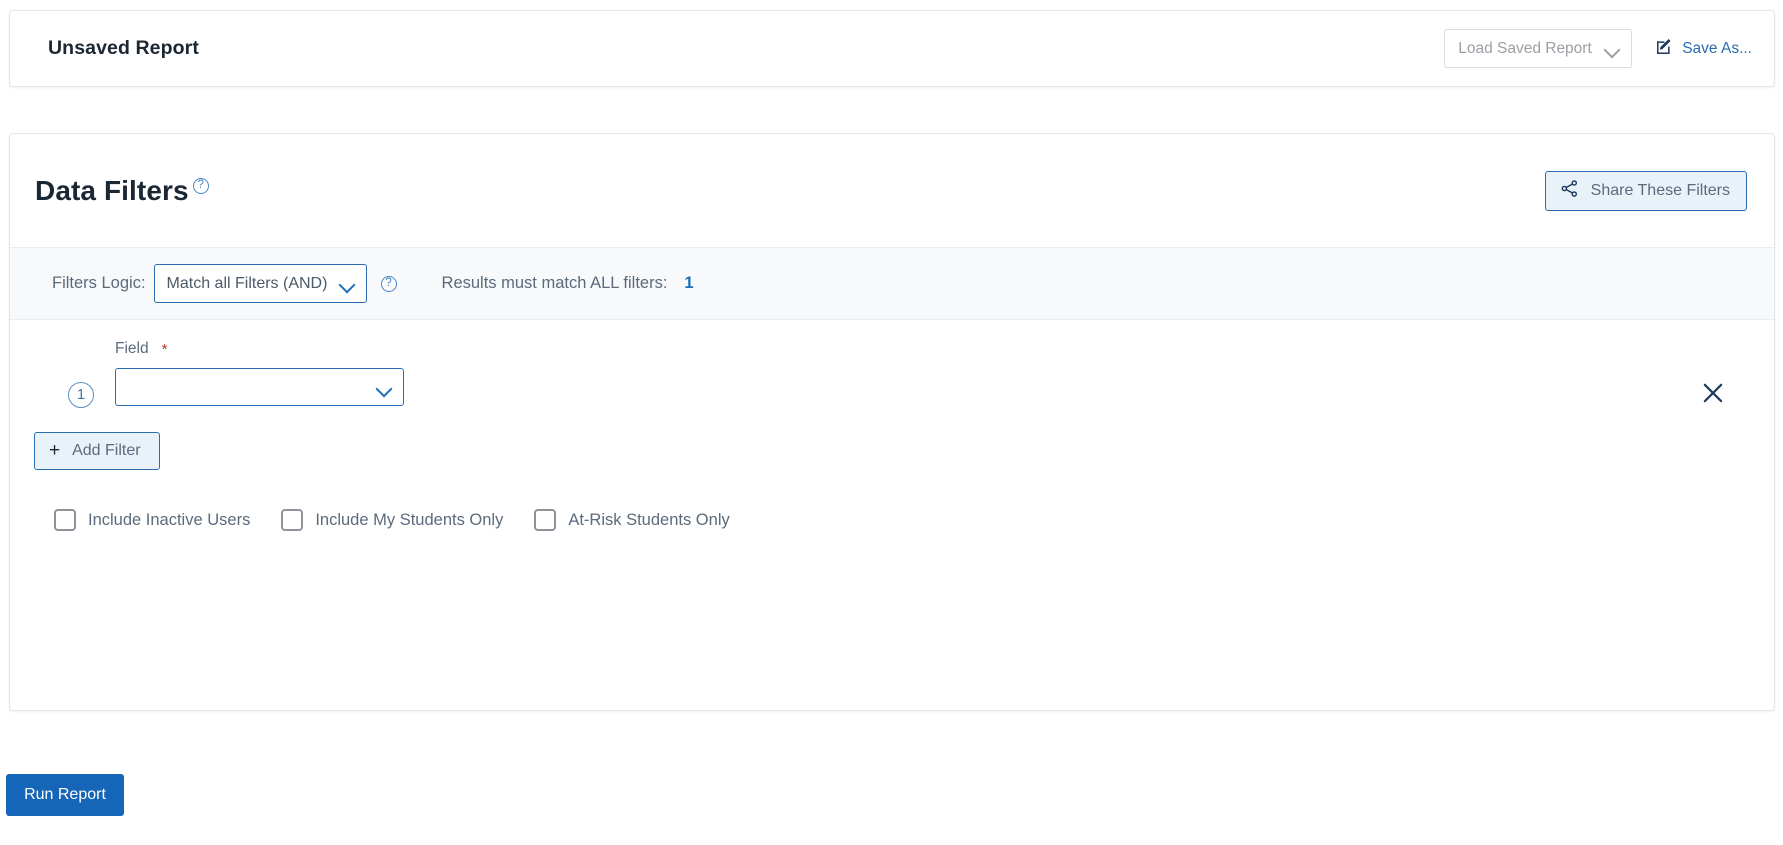 Image resolution: width=1783 pixels, height=845 pixels. I want to click on checkbox-include-inactive-users: Include Inactive Users, so click(152, 520).